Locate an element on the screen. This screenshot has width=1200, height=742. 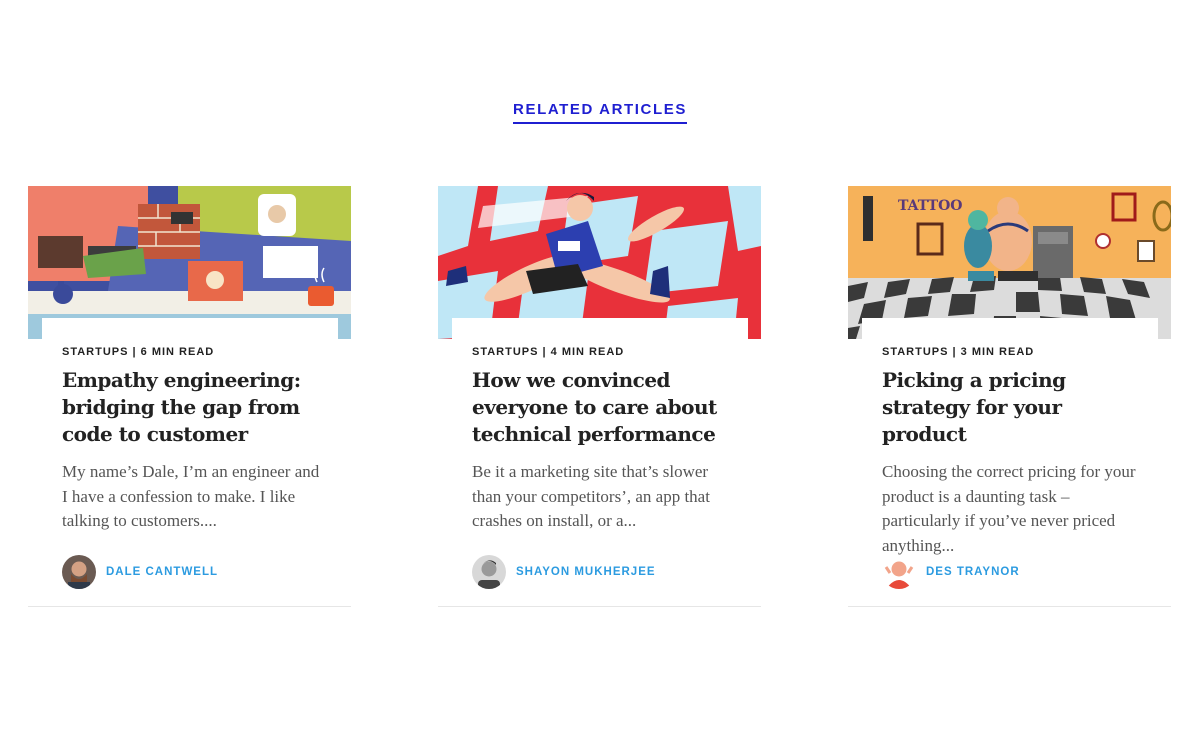
article-image: TATTOO is located at coordinates (1009, 262).